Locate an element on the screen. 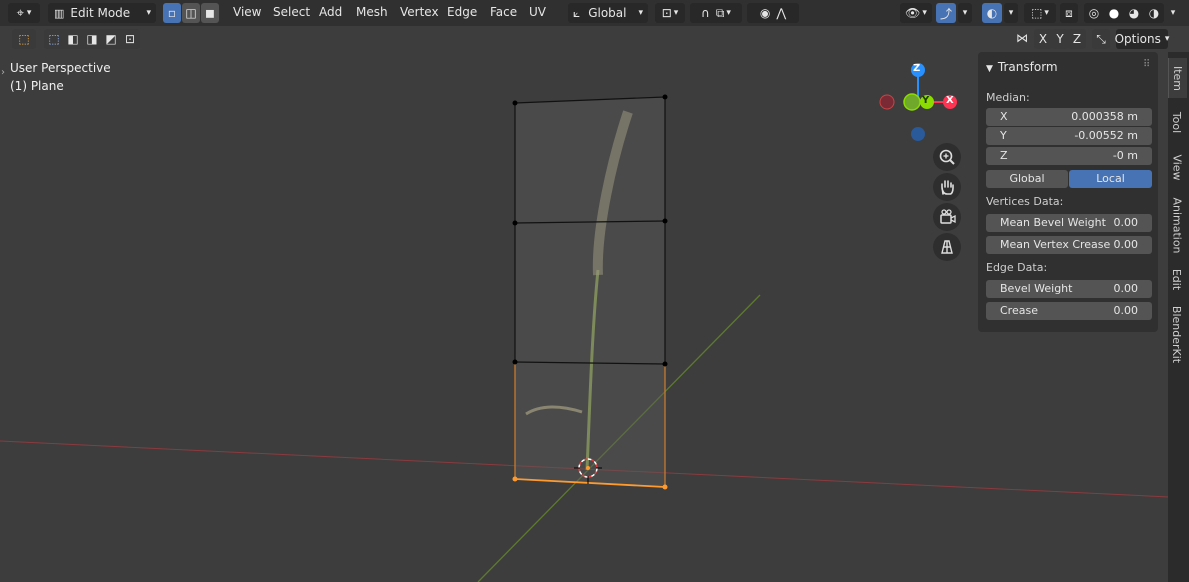  select-extend-icon: ◧ is located at coordinates (73, 39).